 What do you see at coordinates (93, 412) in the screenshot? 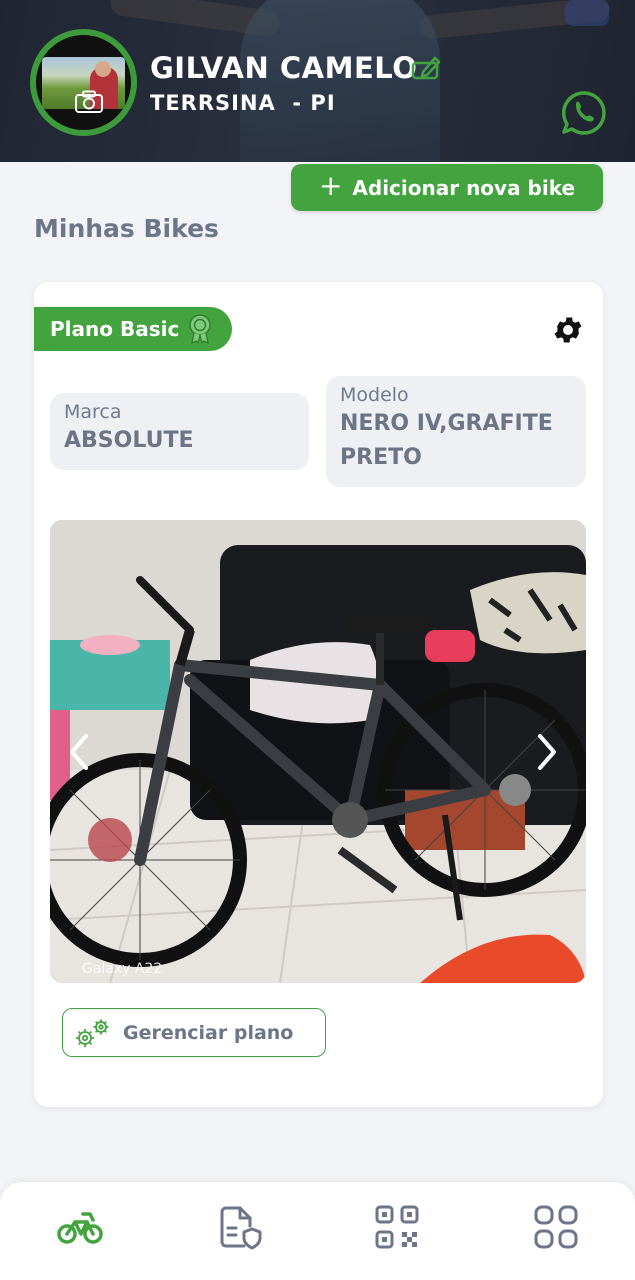
I see `brand-label: Marca` at bounding box center [93, 412].